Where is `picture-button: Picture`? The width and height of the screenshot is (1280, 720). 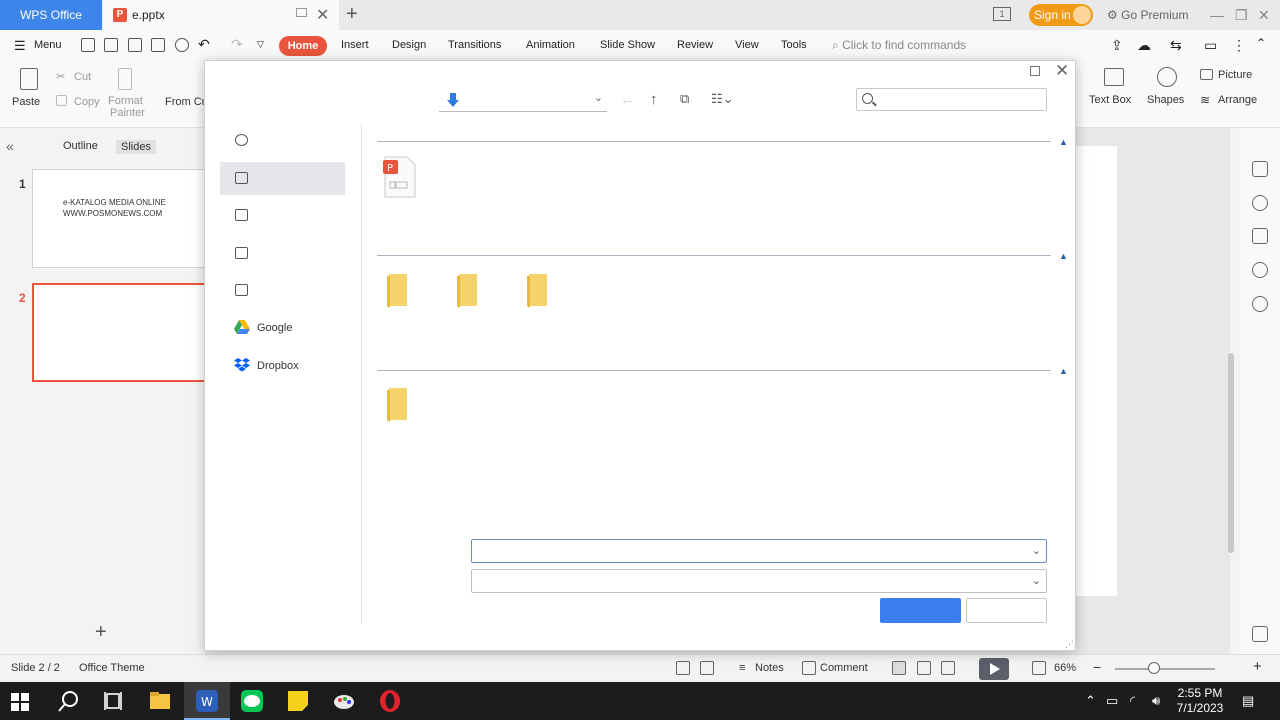
picture-button: Picture is located at coordinates (1235, 75).